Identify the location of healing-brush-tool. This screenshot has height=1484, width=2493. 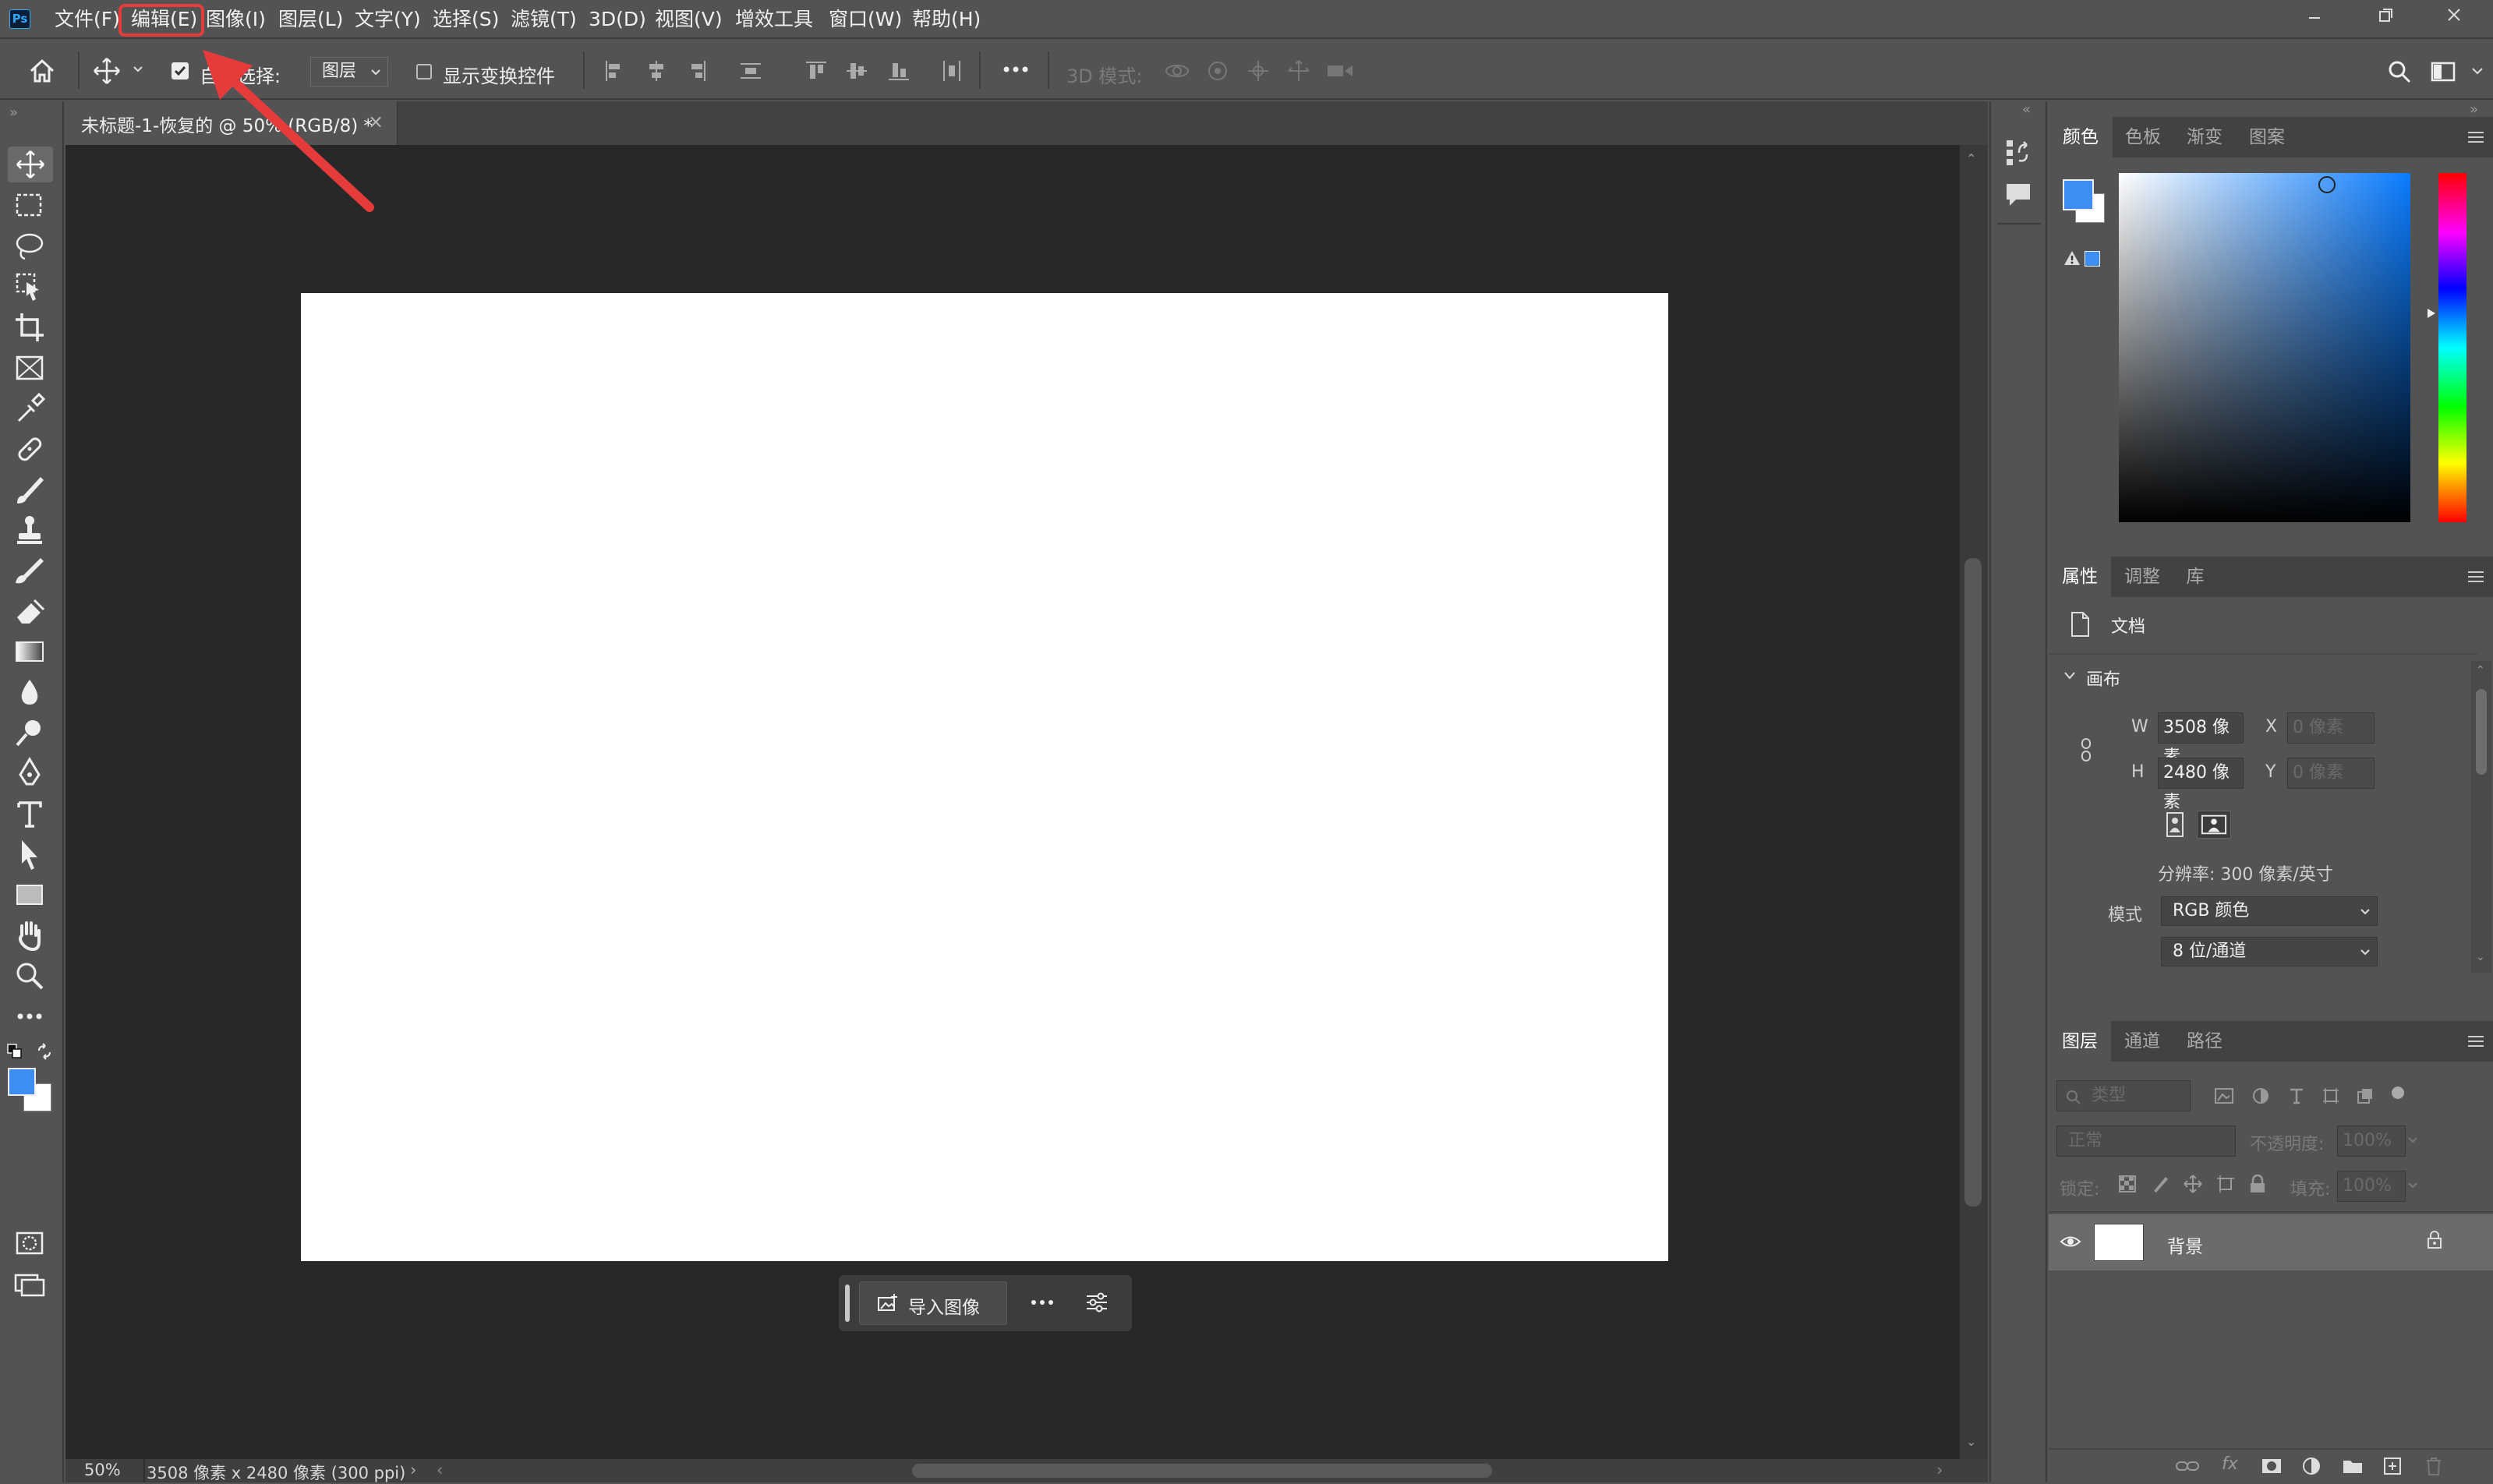
(30, 449).